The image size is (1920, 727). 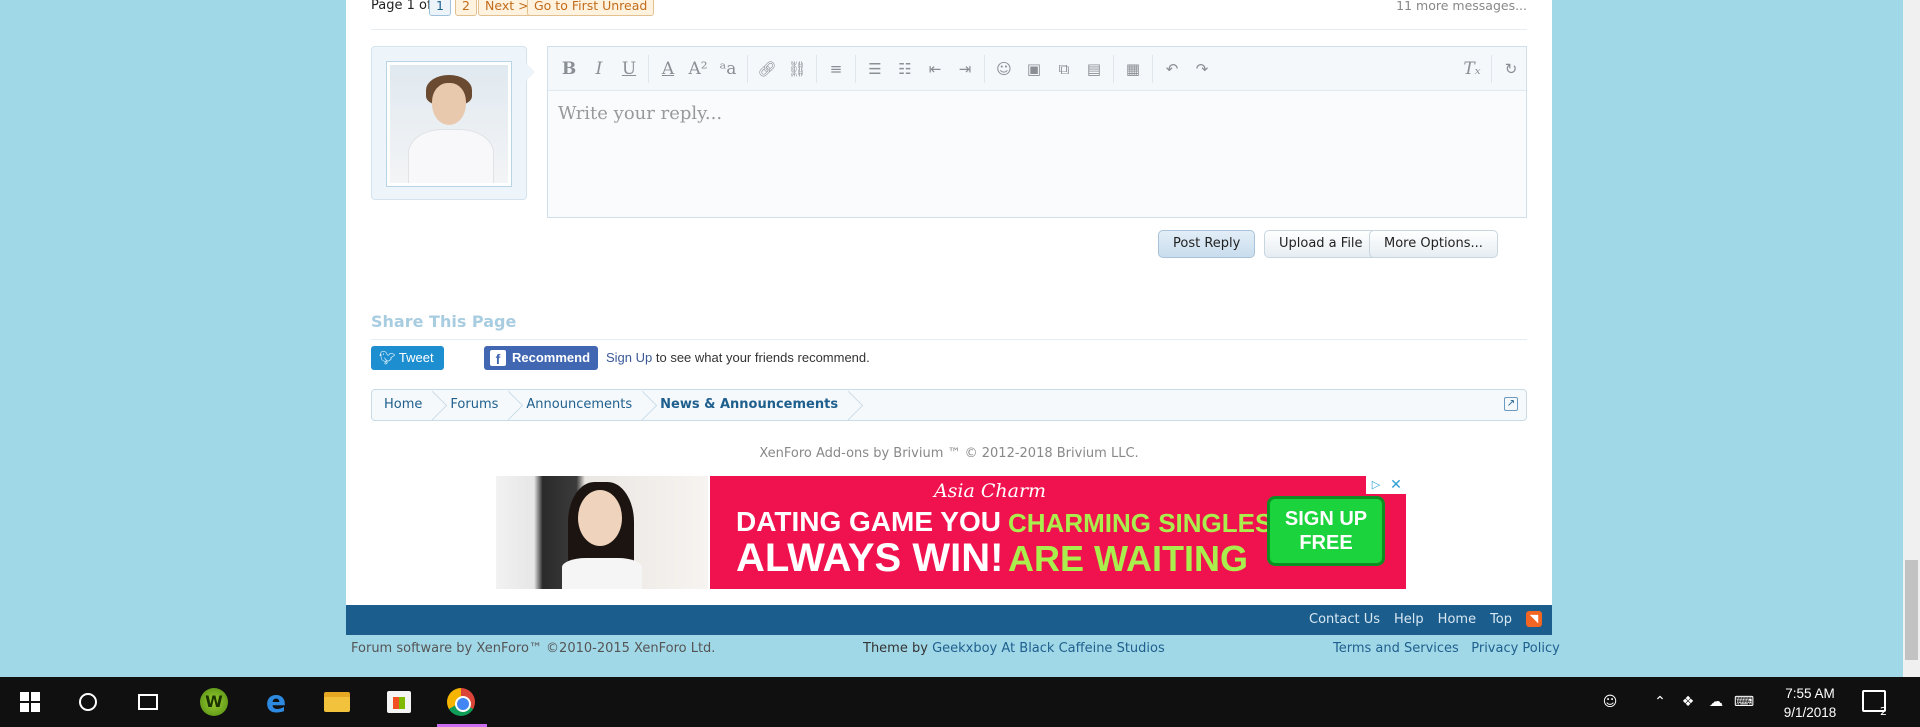 I want to click on taskbar-file-explorer, so click(x=337, y=702).